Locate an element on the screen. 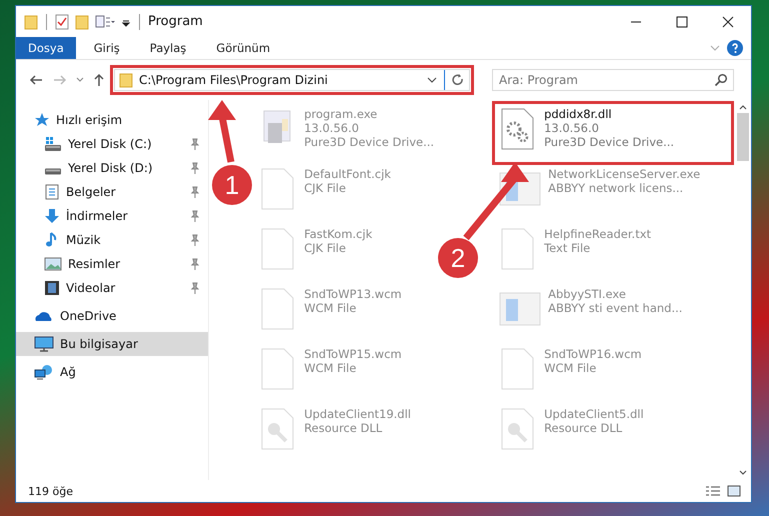 This screenshot has height=516, width=769. file-name: DefaultFont.cjk is located at coordinates (347, 174).